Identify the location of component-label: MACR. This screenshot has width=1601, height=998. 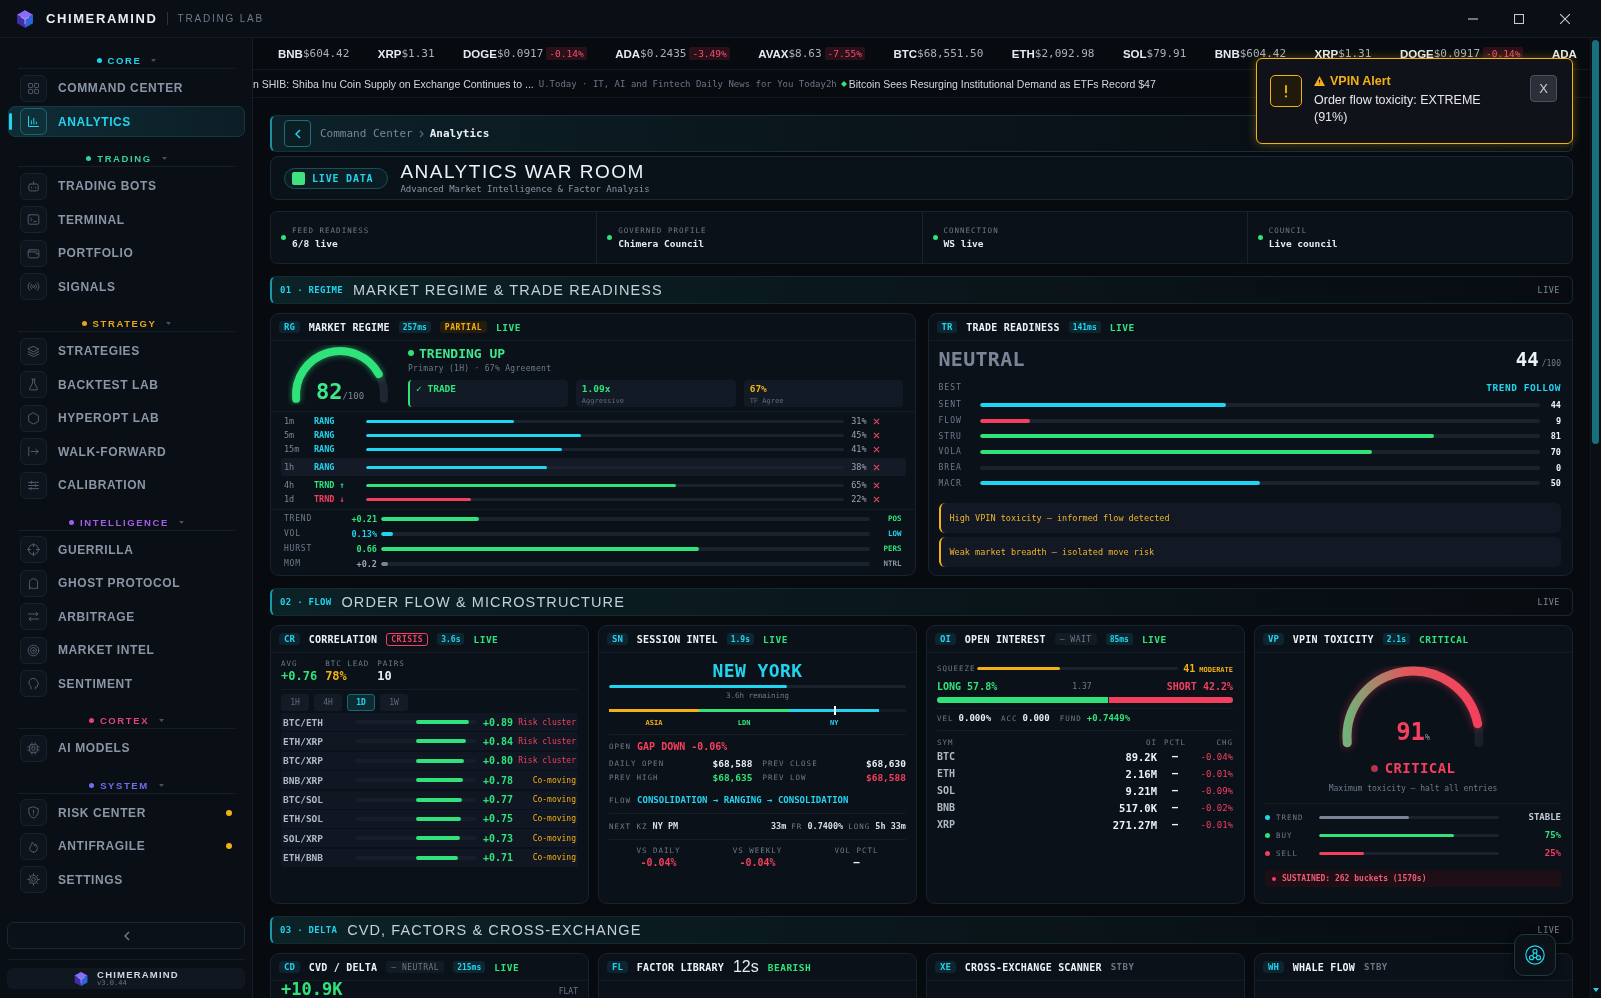
(950, 483).